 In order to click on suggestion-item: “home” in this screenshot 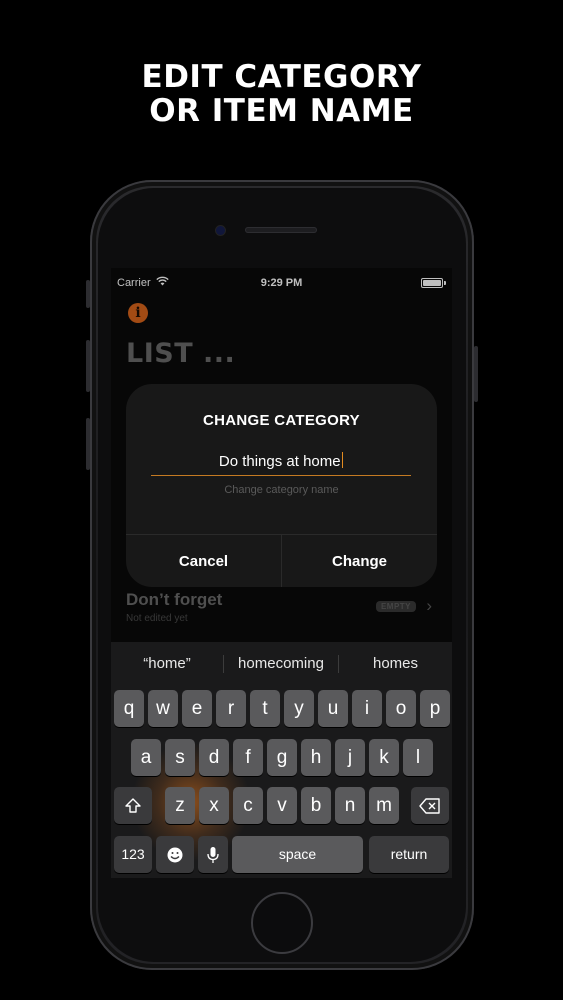, I will do `click(167, 664)`.